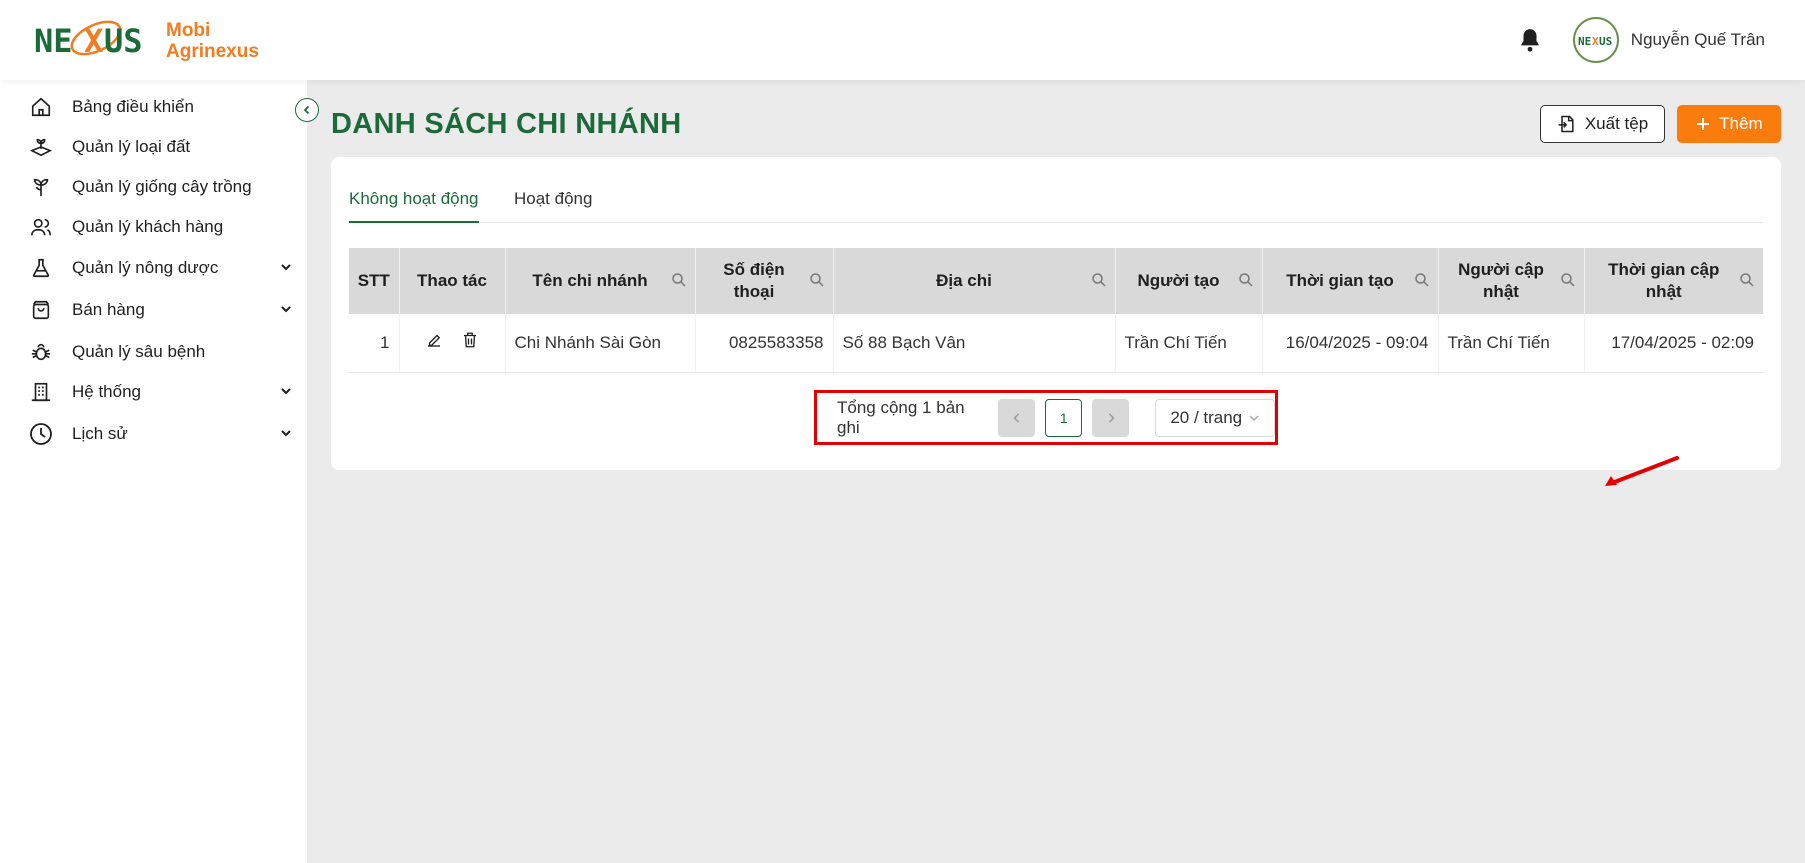 This screenshot has width=1805, height=863. What do you see at coordinates (160, 392) in the screenshot?
I see `sidebar-item-system: Hệ thống` at bounding box center [160, 392].